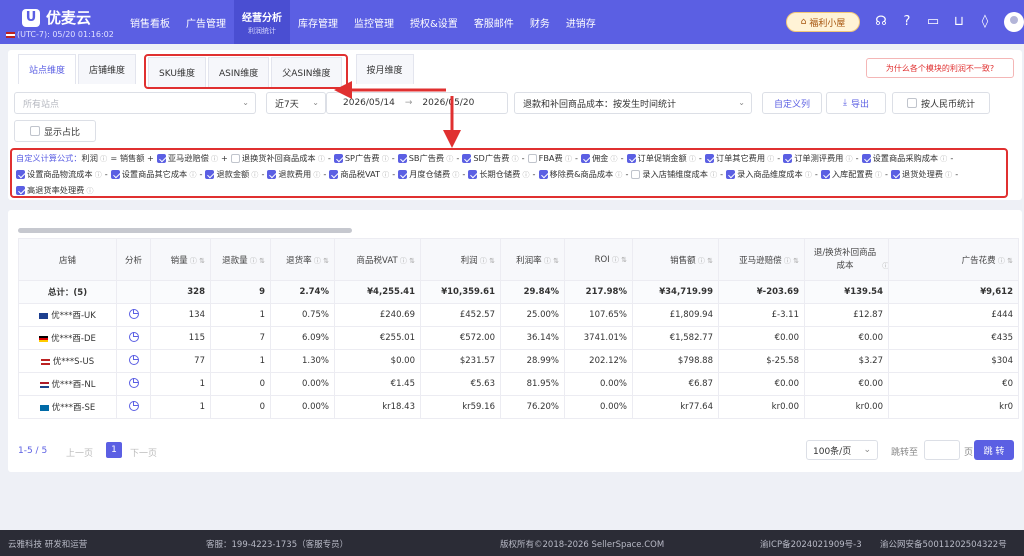 The image size is (1024, 556). I want to click on jump-page-input, so click(942, 450).